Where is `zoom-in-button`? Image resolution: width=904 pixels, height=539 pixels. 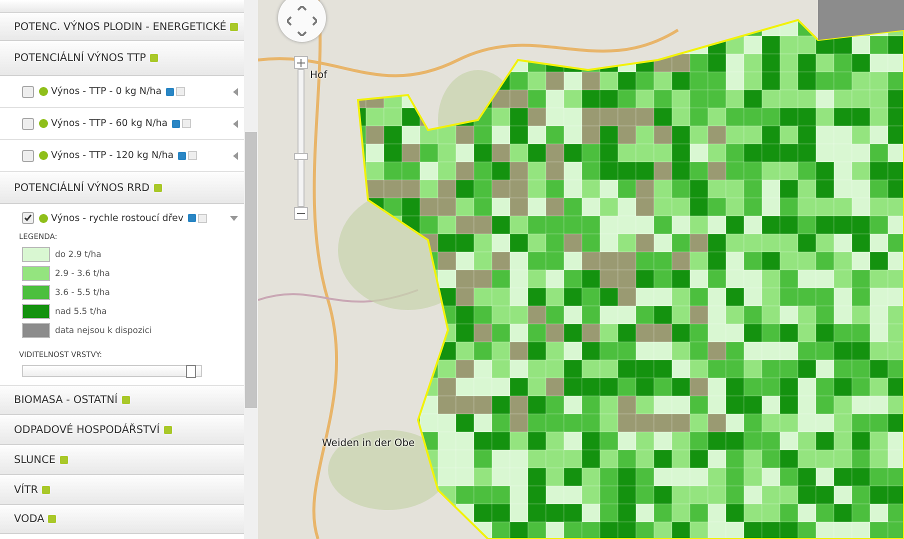 zoom-in-button is located at coordinates (301, 62).